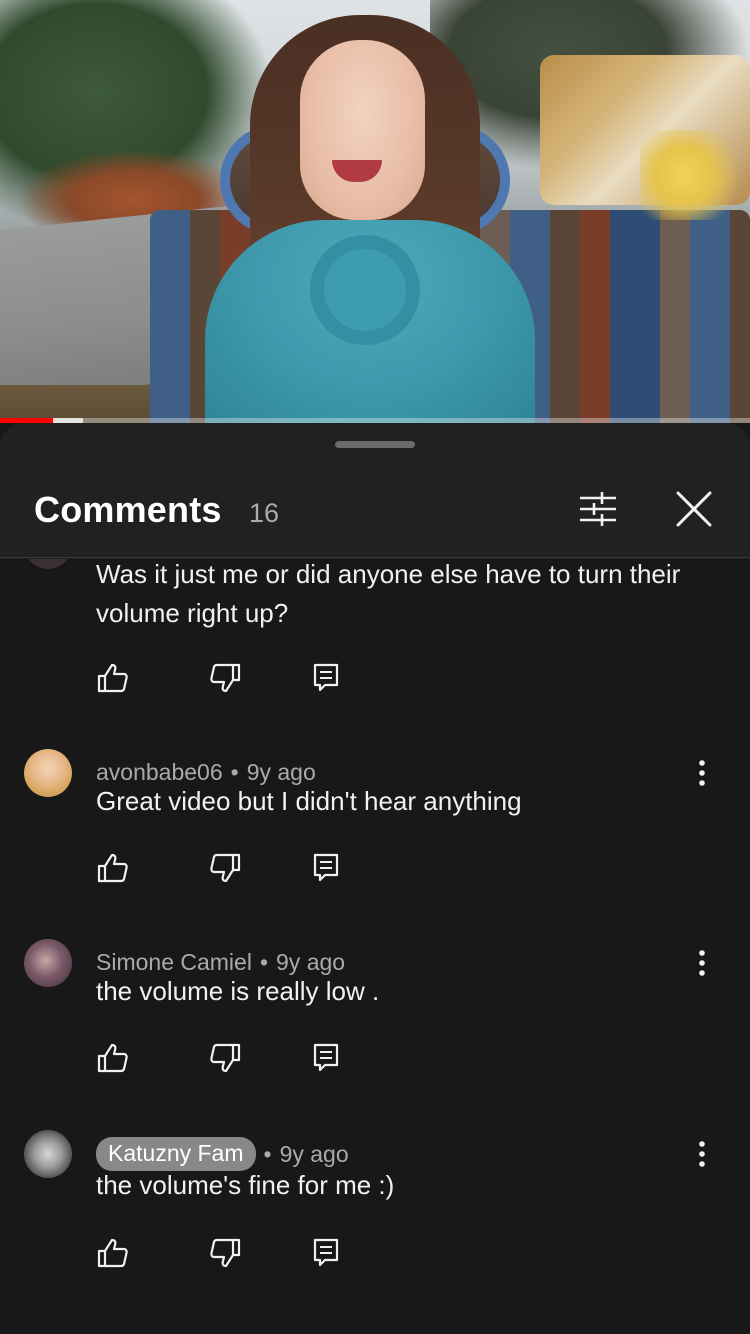 The width and height of the screenshot is (750, 1334). Describe the element at coordinates (264, 513) in the screenshot. I see `comments-count: 16` at that location.